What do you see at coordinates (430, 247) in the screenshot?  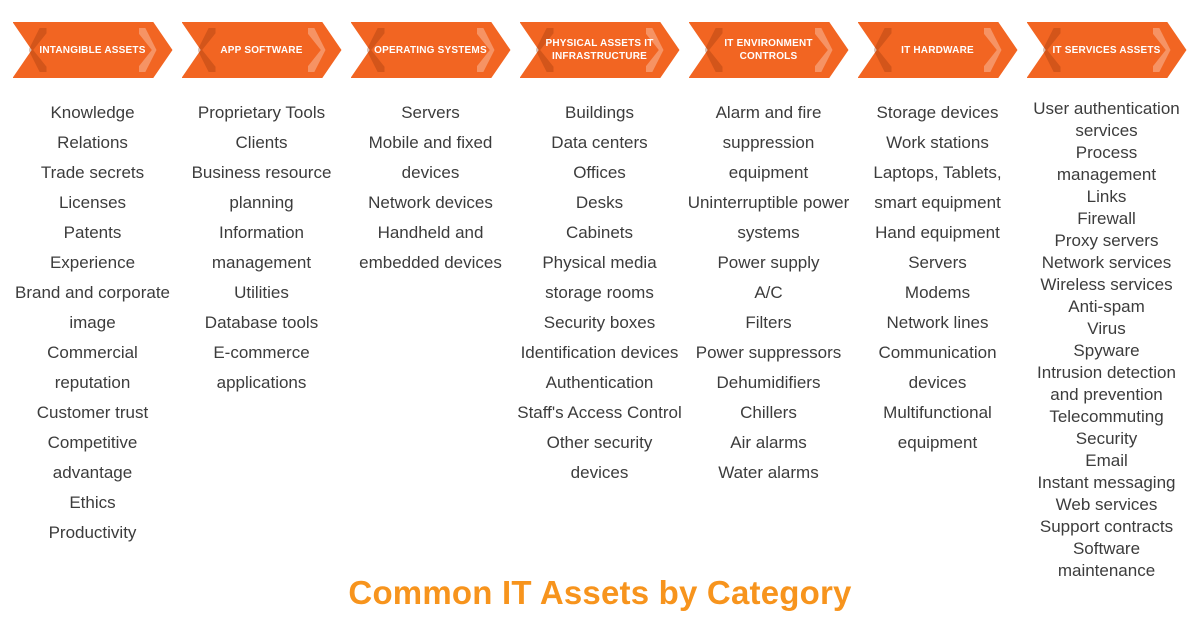 I see `list-item: Handheld and embedded devices` at bounding box center [430, 247].